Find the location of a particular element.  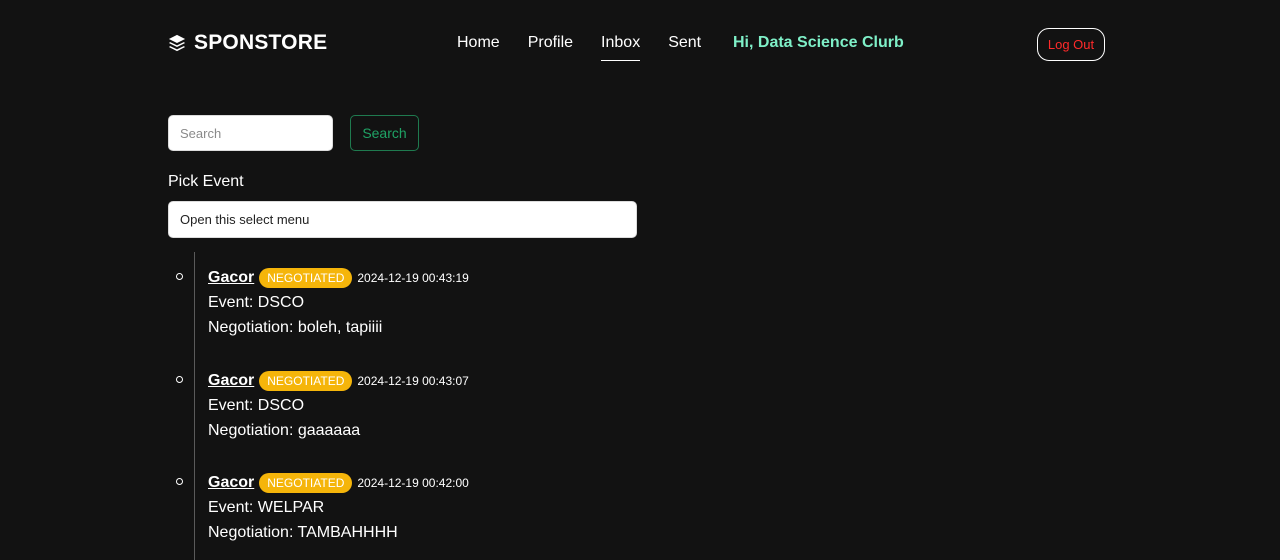

pick-event-label: Pick Event is located at coordinates (206, 181).